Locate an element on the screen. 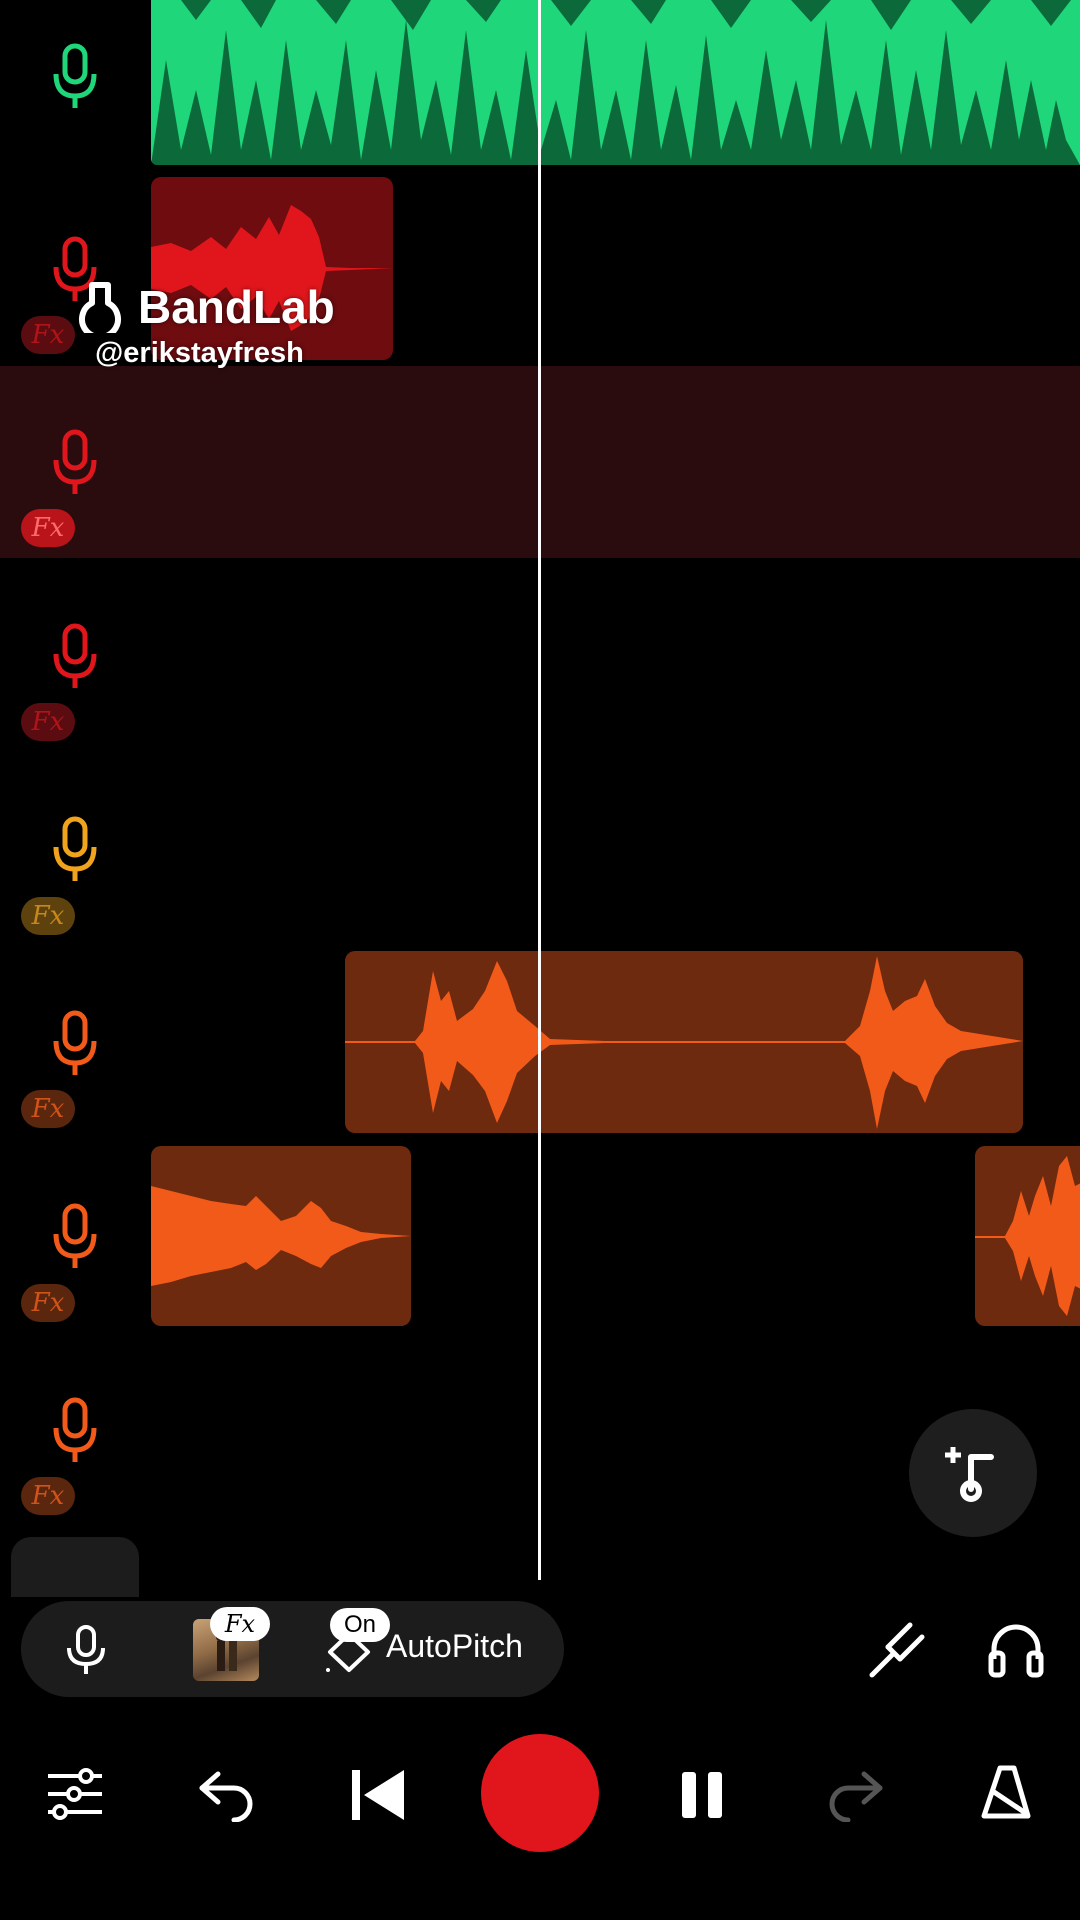  input-mic-icon is located at coordinates (86, 1650).